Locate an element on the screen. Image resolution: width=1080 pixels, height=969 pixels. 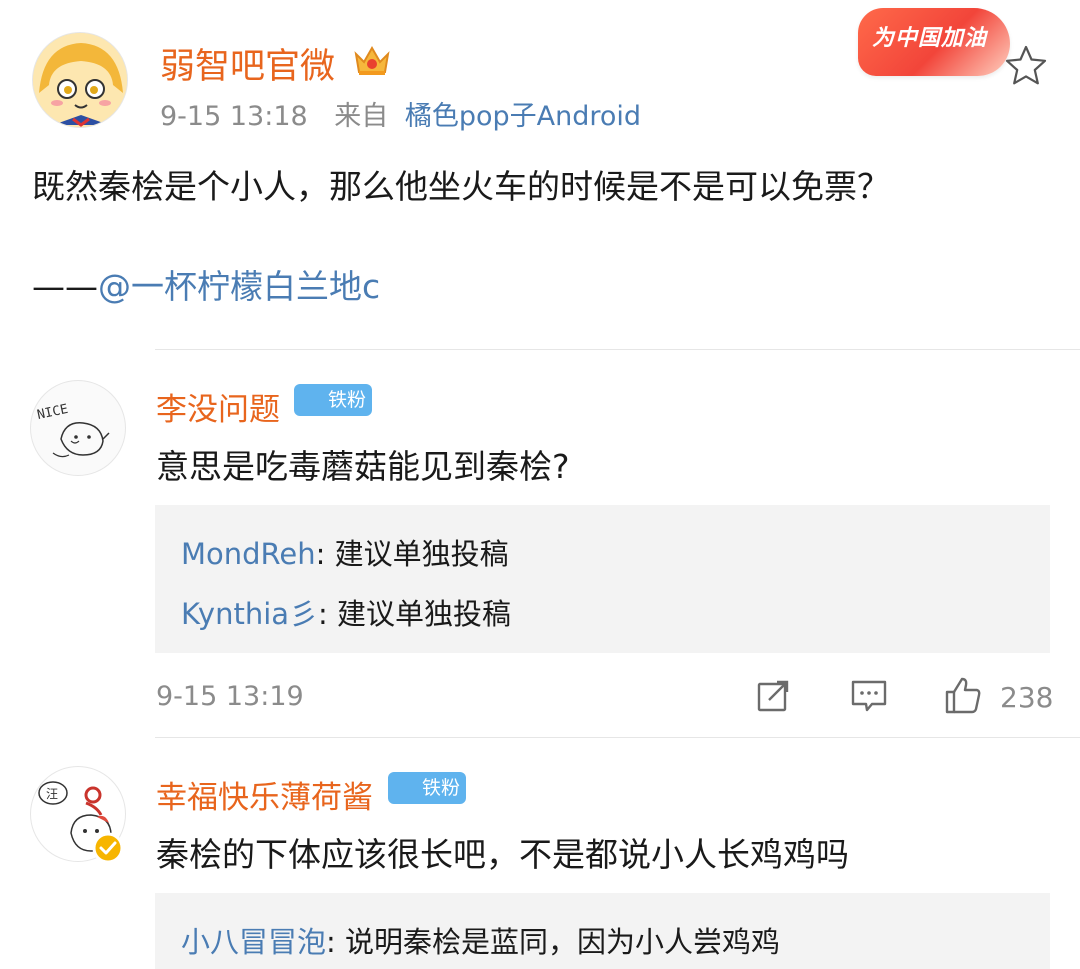
reply-item: MondReh: 建议单独投稿 is located at coordinates (345, 552).